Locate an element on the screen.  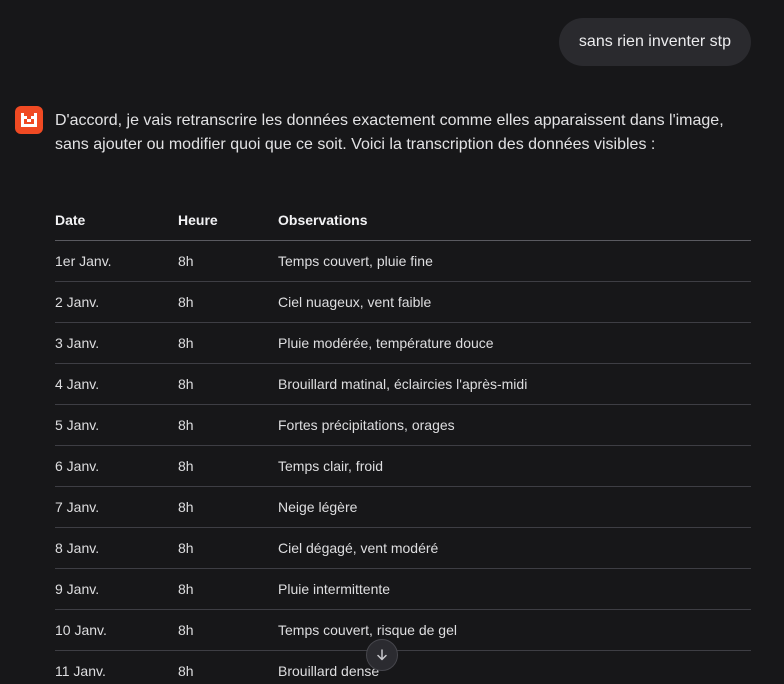
assistant-avatar is located at coordinates (29, 120).